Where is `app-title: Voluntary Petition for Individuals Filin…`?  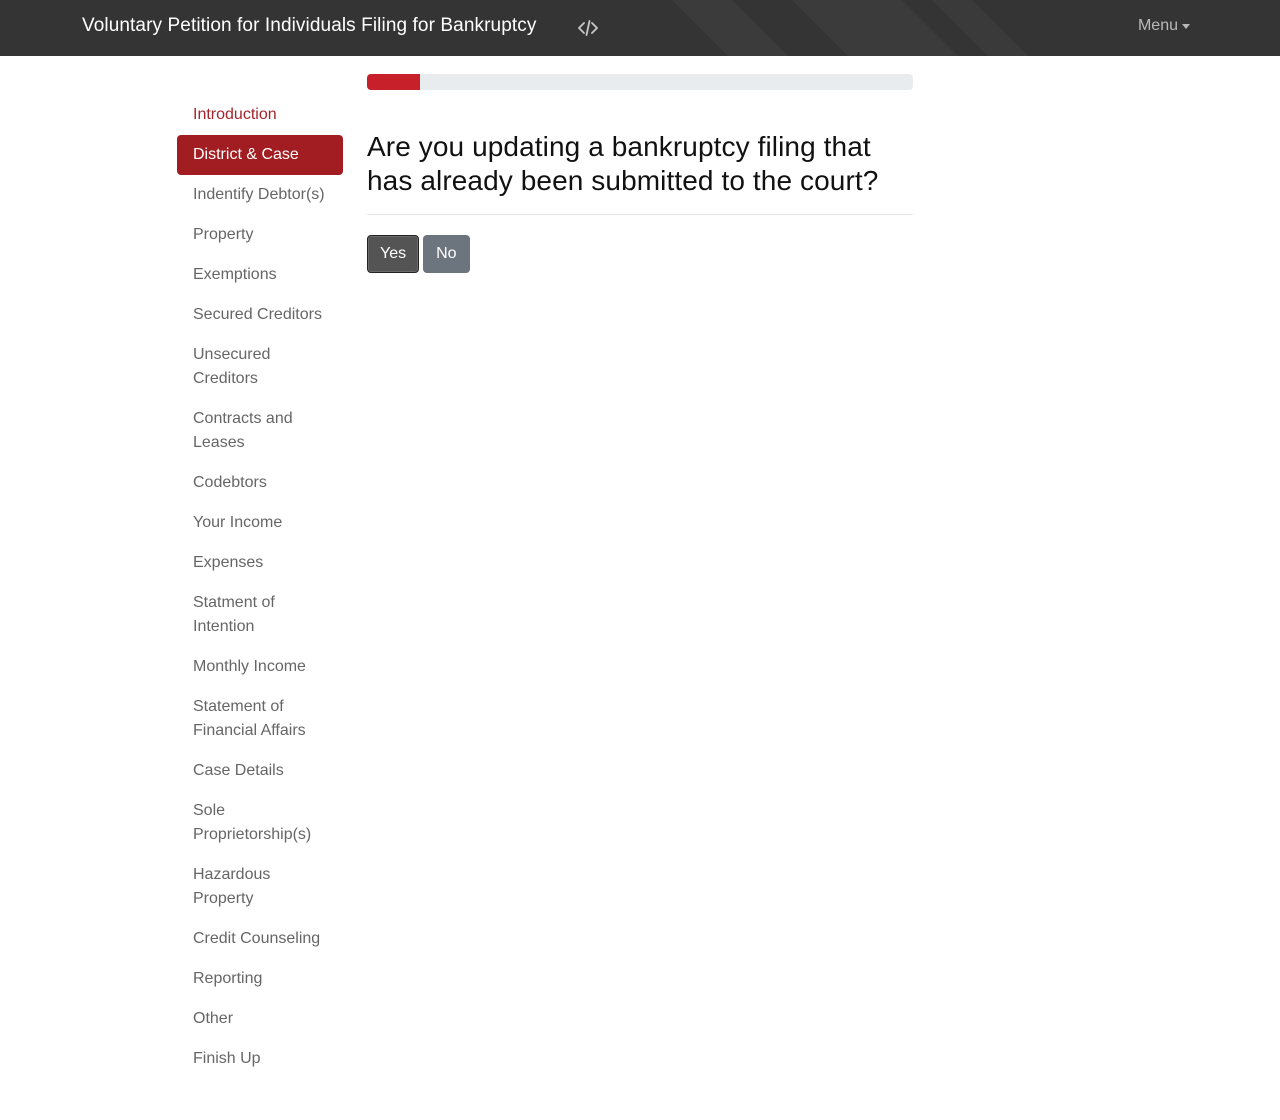 app-title: Voluntary Petition for Individuals Filin… is located at coordinates (309, 26).